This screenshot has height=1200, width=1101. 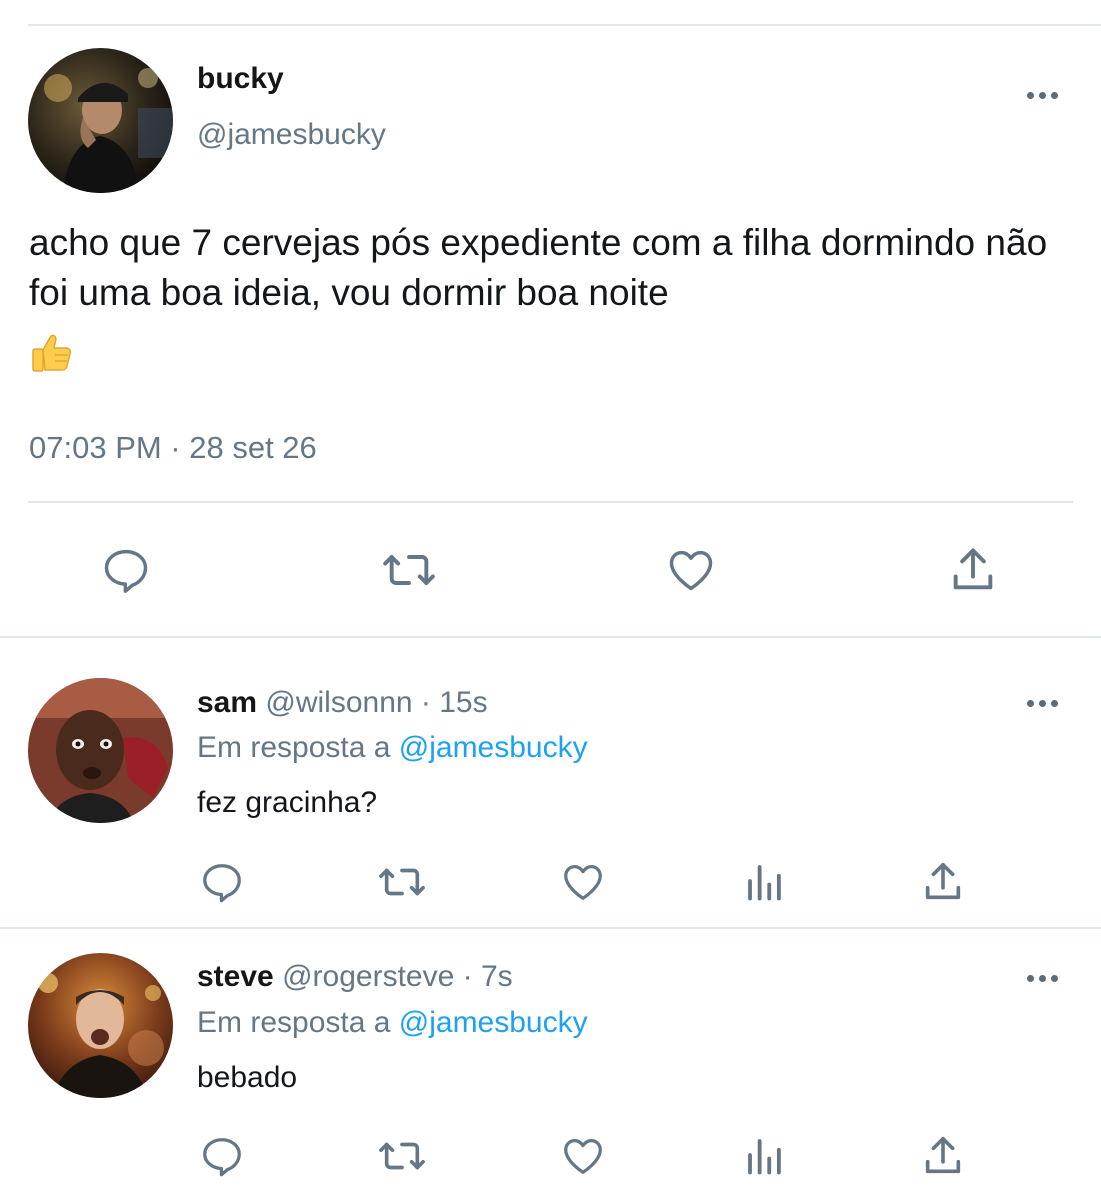 I want to click on timestamp: 07:03 PM · 28 set 26, so click(x=173, y=448).